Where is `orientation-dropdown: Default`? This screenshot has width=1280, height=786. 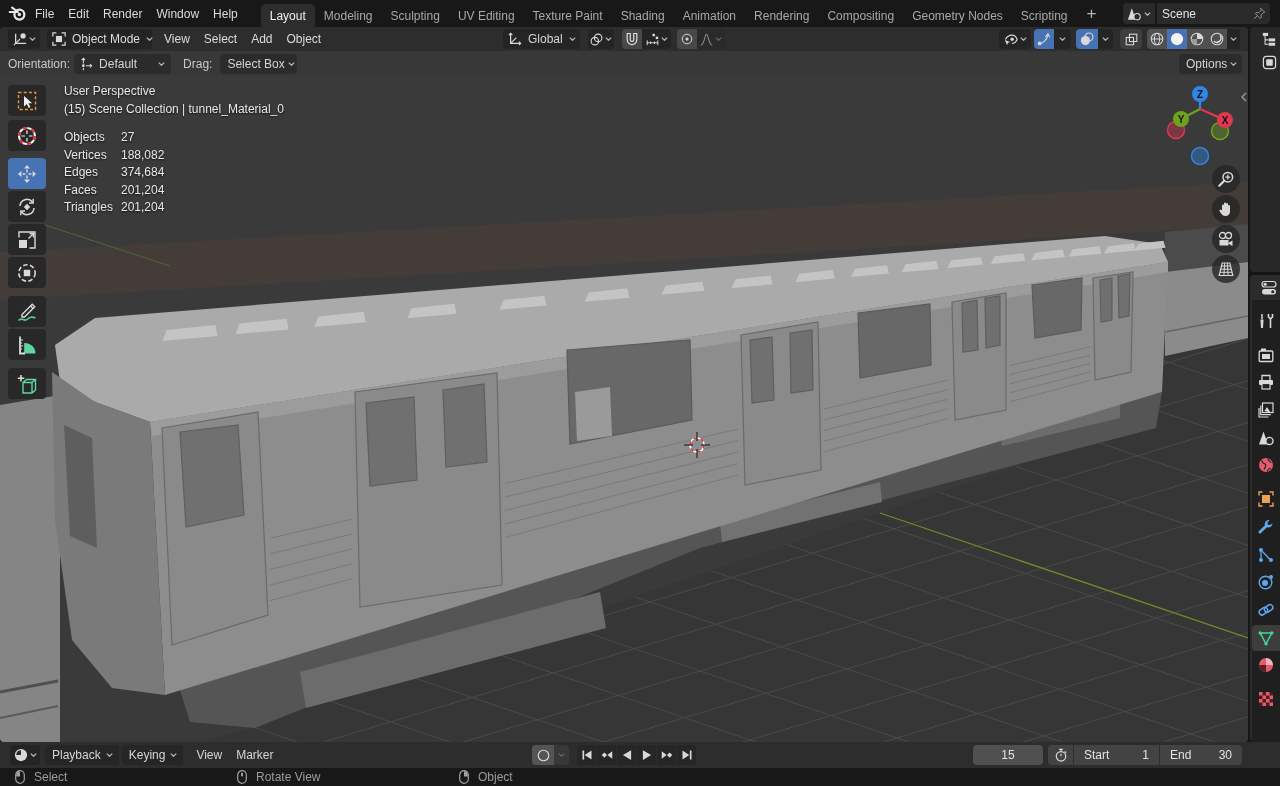
orientation-dropdown: Default is located at coordinates (123, 63).